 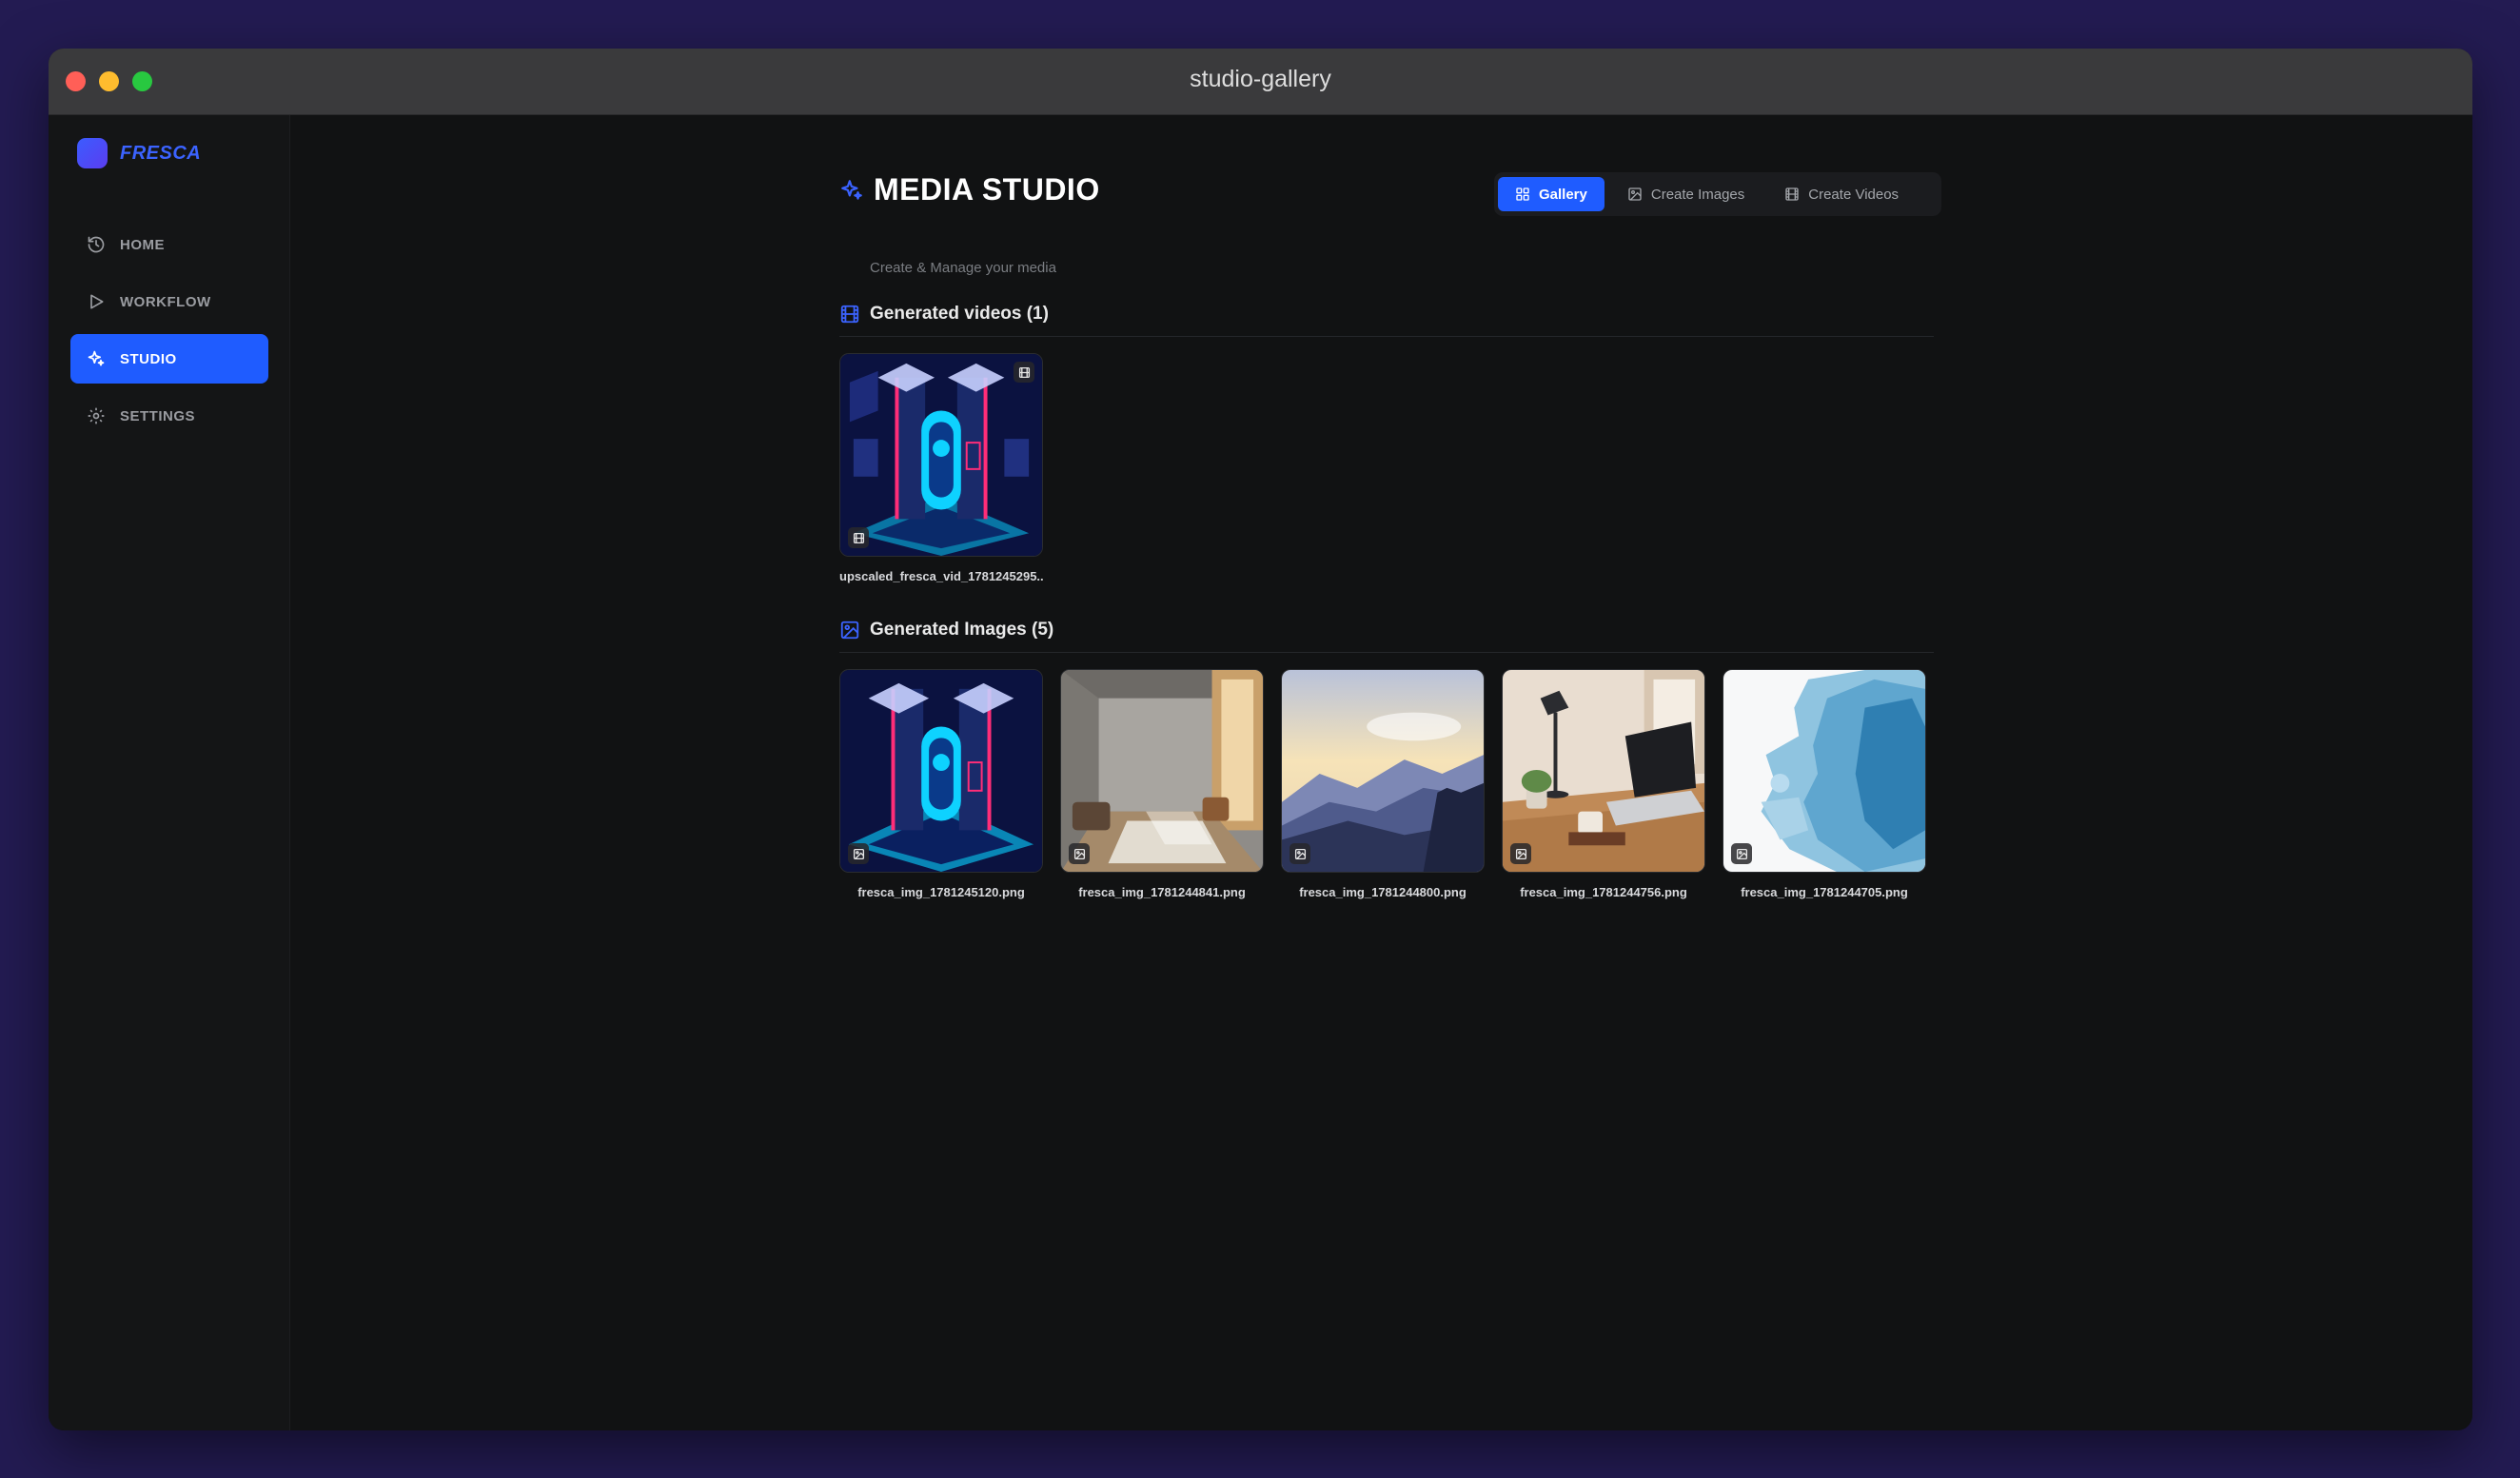 What do you see at coordinates (962, 630) in the screenshot?
I see `images-section-title: Generated Images (5)` at bounding box center [962, 630].